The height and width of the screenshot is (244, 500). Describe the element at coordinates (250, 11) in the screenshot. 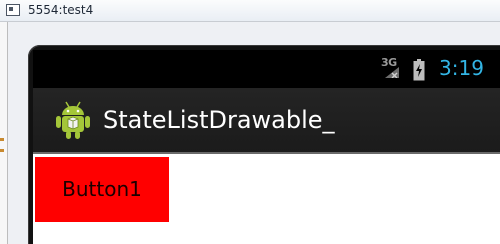

I see `window-titlebar: 5554:test4` at that location.